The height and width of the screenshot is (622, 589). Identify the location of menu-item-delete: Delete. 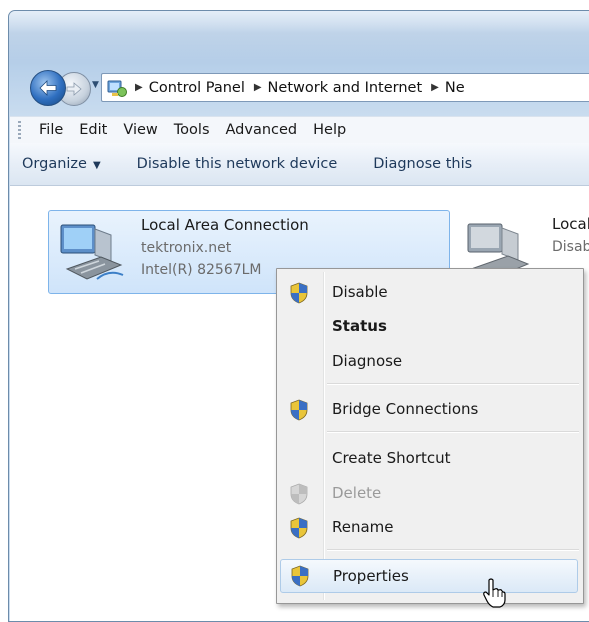
(429, 493).